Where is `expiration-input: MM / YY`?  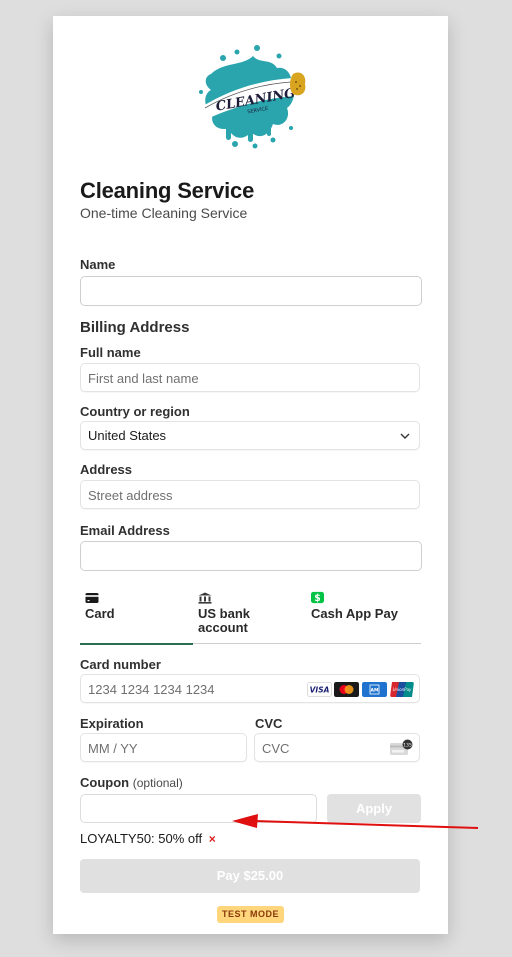
expiration-input: MM / YY is located at coordinates (163, 747).